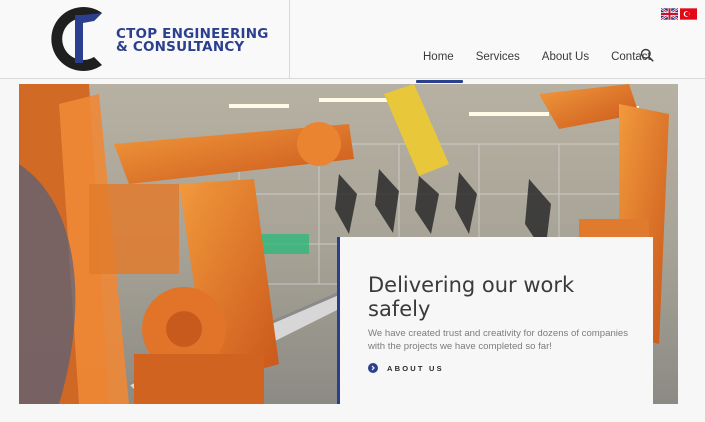 This screenshot has height=422, width=705. I want to click on main-nav: Home Services About Us Contact, so click(544, 65).